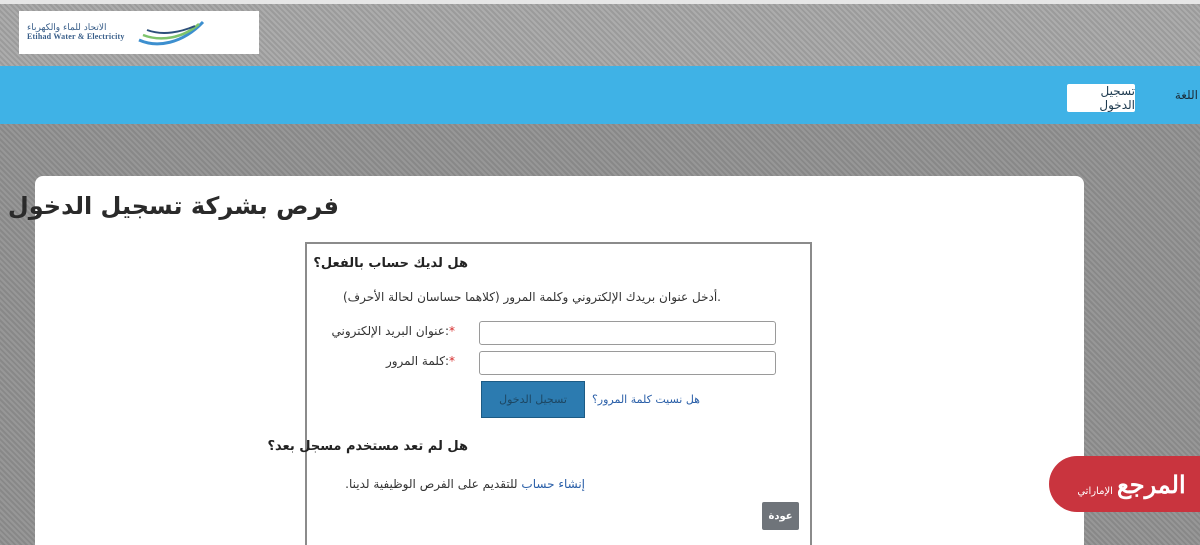 Image resolution: width=1200 pixels, height=545 pixels. I want to click on back-button: عودة, so click(780, 516).